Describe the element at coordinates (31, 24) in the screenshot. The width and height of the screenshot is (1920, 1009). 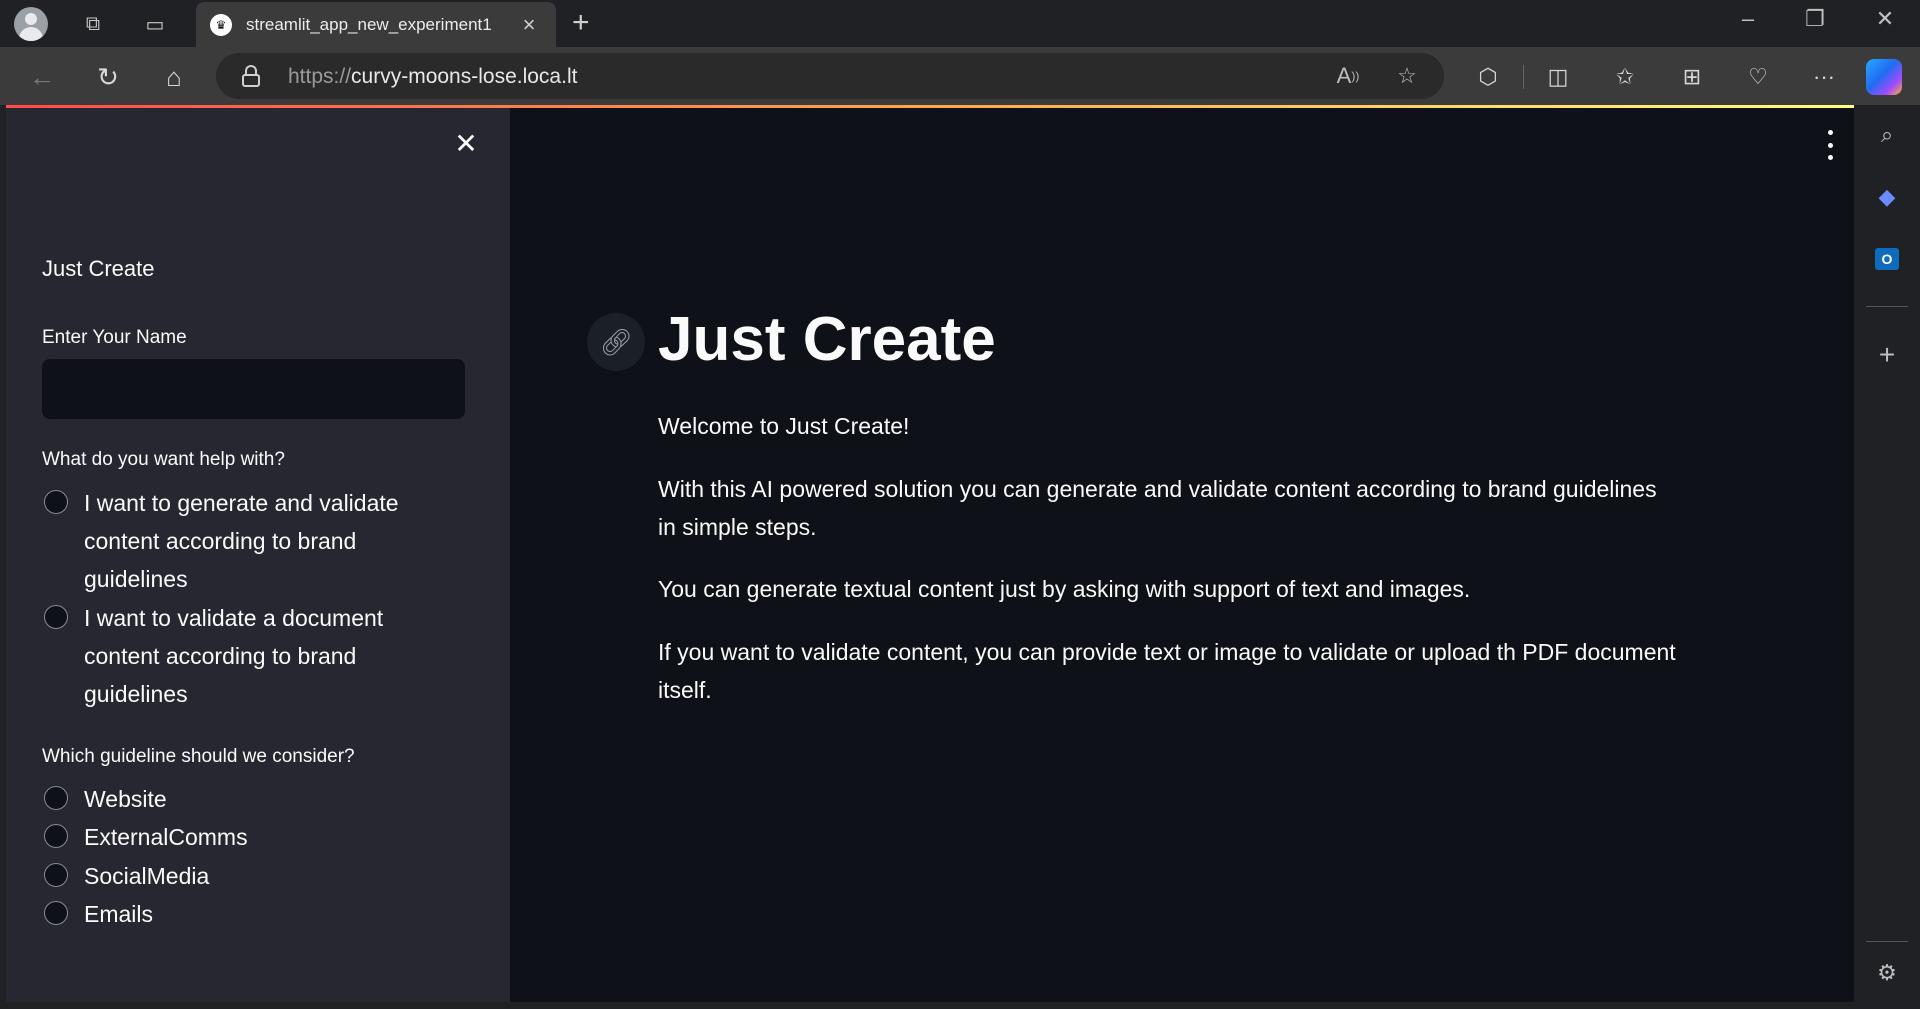
I see `profile-avatar-icon` at that location.